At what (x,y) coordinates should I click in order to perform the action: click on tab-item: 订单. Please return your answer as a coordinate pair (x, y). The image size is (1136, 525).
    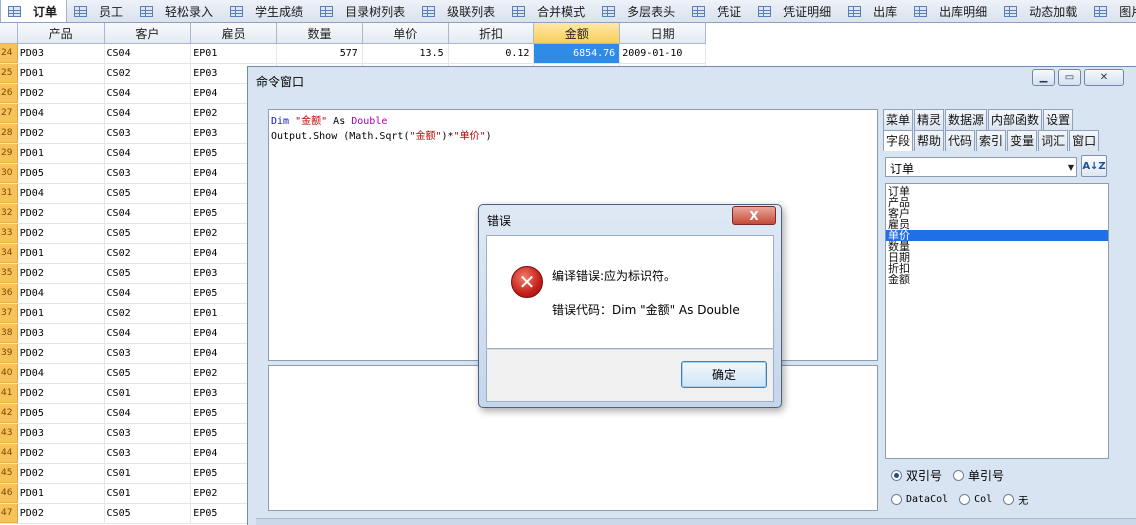
    Looking at the image, I should click on (34, 11).